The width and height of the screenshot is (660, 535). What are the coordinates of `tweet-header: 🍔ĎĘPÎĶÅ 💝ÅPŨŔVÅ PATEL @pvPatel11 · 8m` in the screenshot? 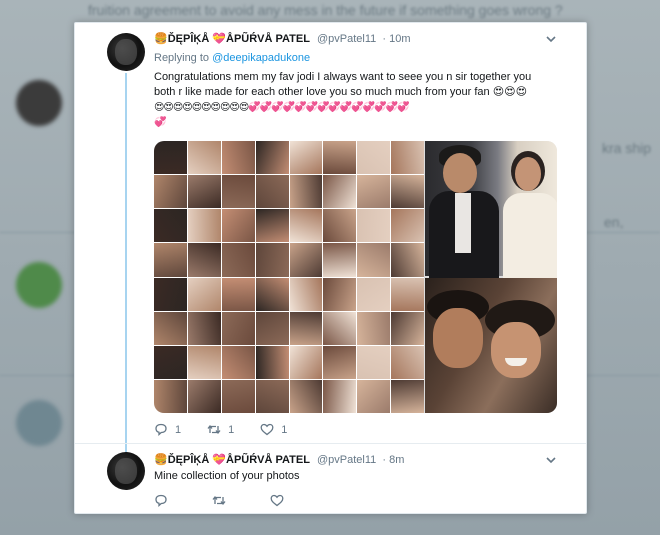 It's located at (279, 459).